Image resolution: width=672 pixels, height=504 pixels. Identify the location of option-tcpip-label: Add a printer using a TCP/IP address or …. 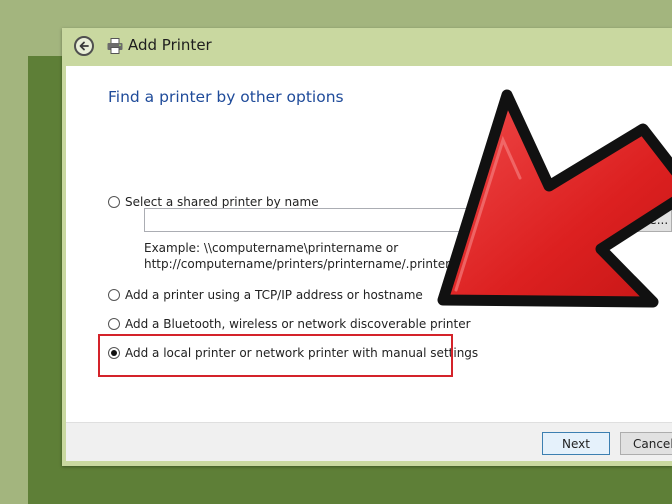
(274, 295).